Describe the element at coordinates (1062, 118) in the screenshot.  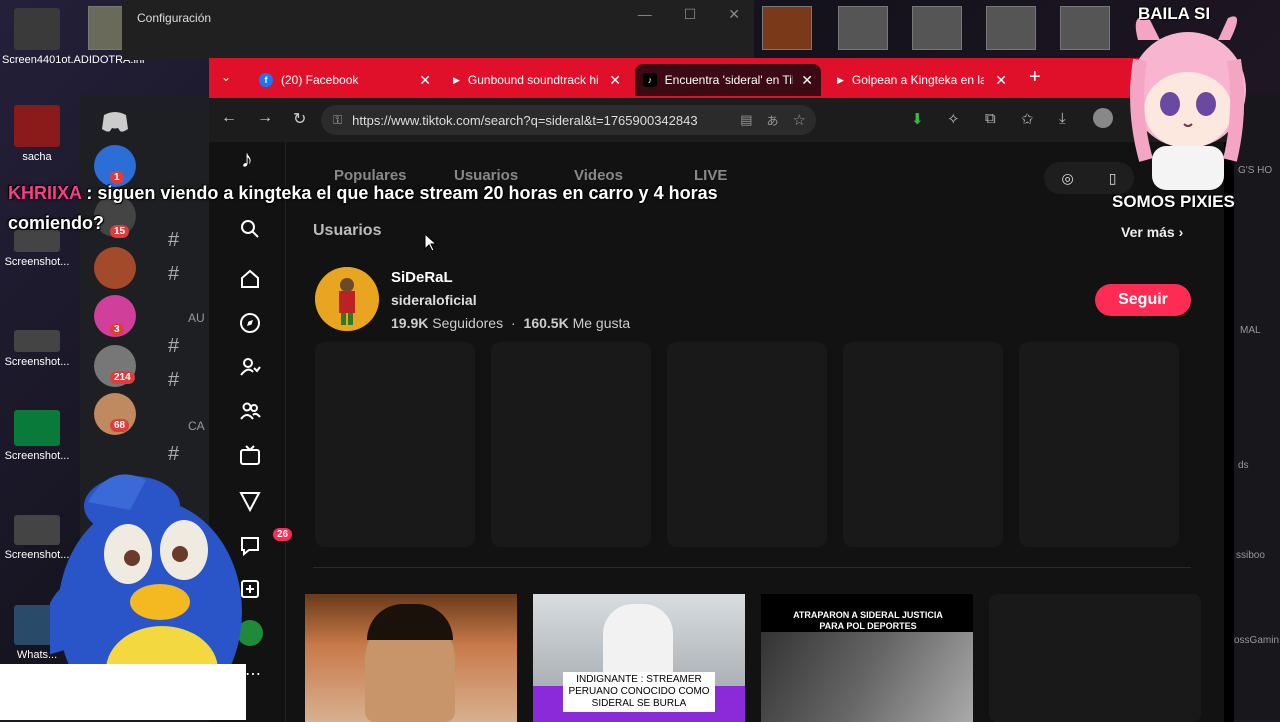
I see `downloads-icon: ⤓` at that location.